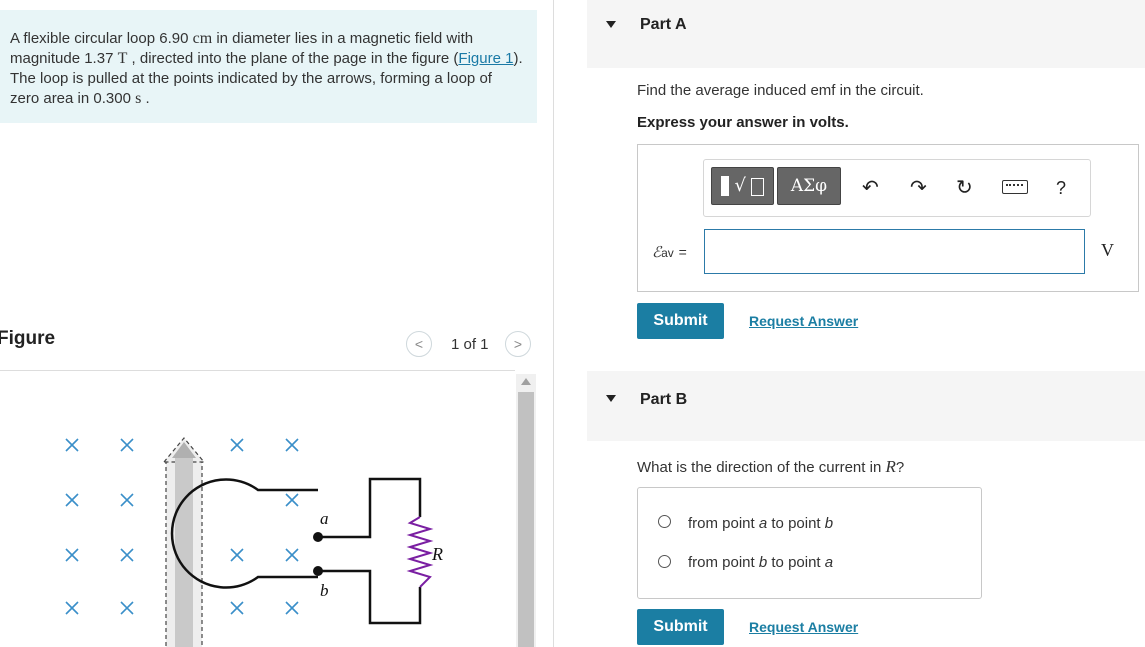  I want to click on option-b-to-a-radio, so click(664, 561).